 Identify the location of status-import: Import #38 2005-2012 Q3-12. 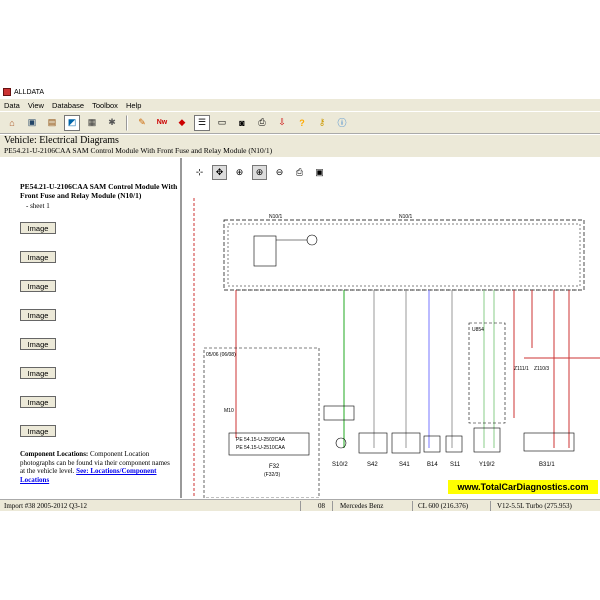
(46, 506).